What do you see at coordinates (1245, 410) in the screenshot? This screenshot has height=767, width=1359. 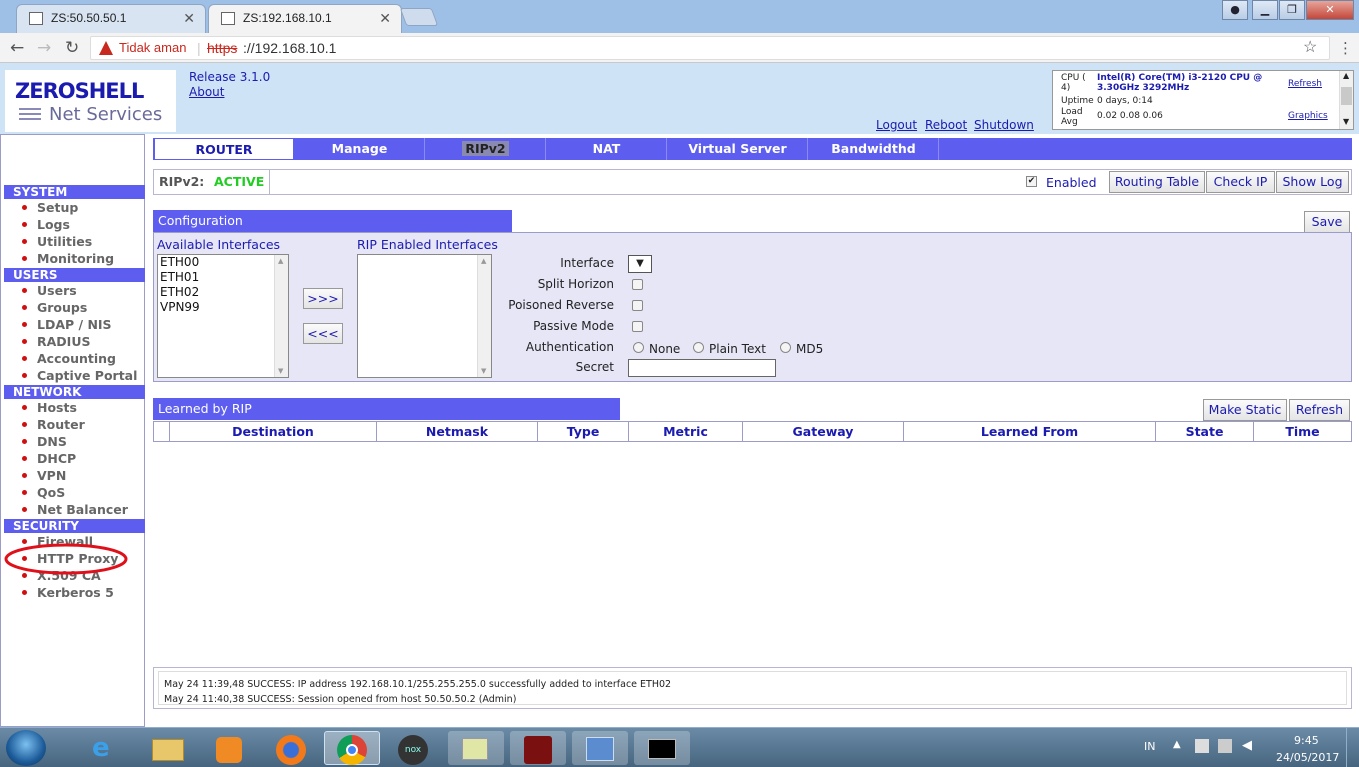 I see `make-static-button: Make Static` at bounding box center [1245, 410].